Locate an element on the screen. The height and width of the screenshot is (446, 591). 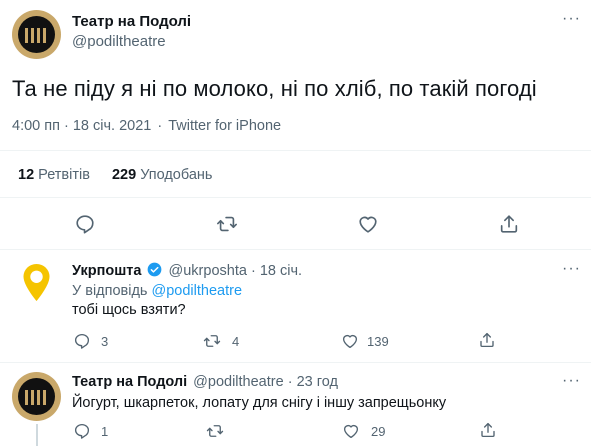
like-count: 139 is located at coordinates (378, 341).